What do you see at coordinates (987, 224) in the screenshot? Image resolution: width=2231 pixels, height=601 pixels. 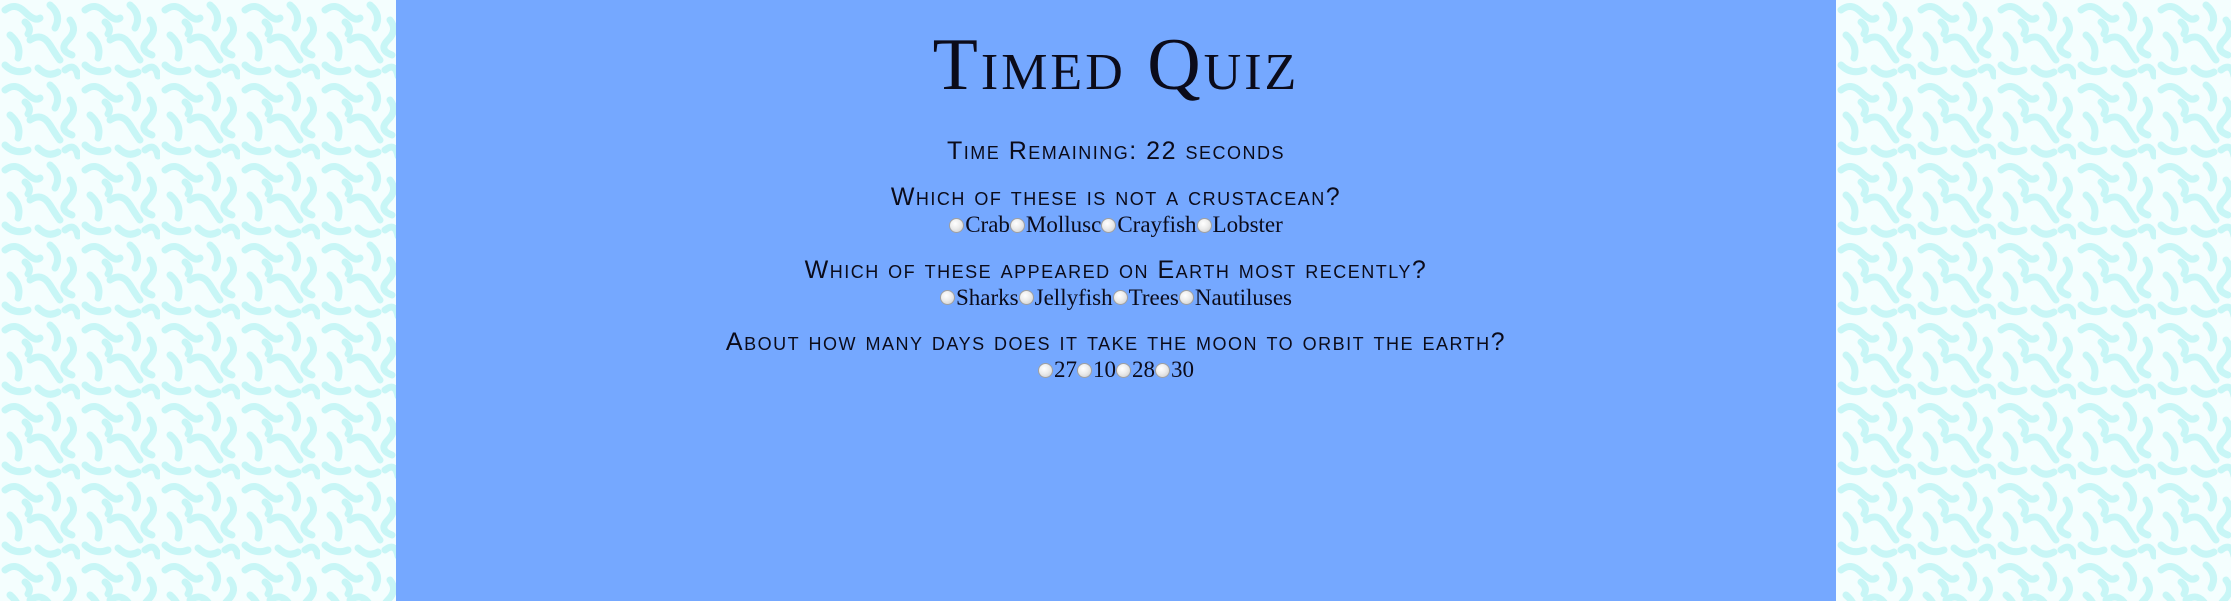 I see `answer-label: Crab` at bounding box center [987, 224].